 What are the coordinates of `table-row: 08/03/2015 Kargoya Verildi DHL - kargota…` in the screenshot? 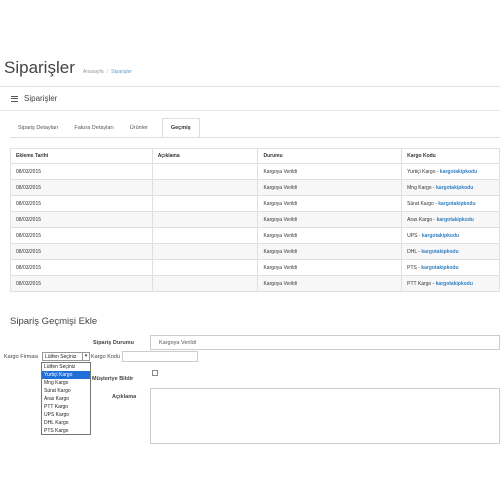 It's located at (255, 251).